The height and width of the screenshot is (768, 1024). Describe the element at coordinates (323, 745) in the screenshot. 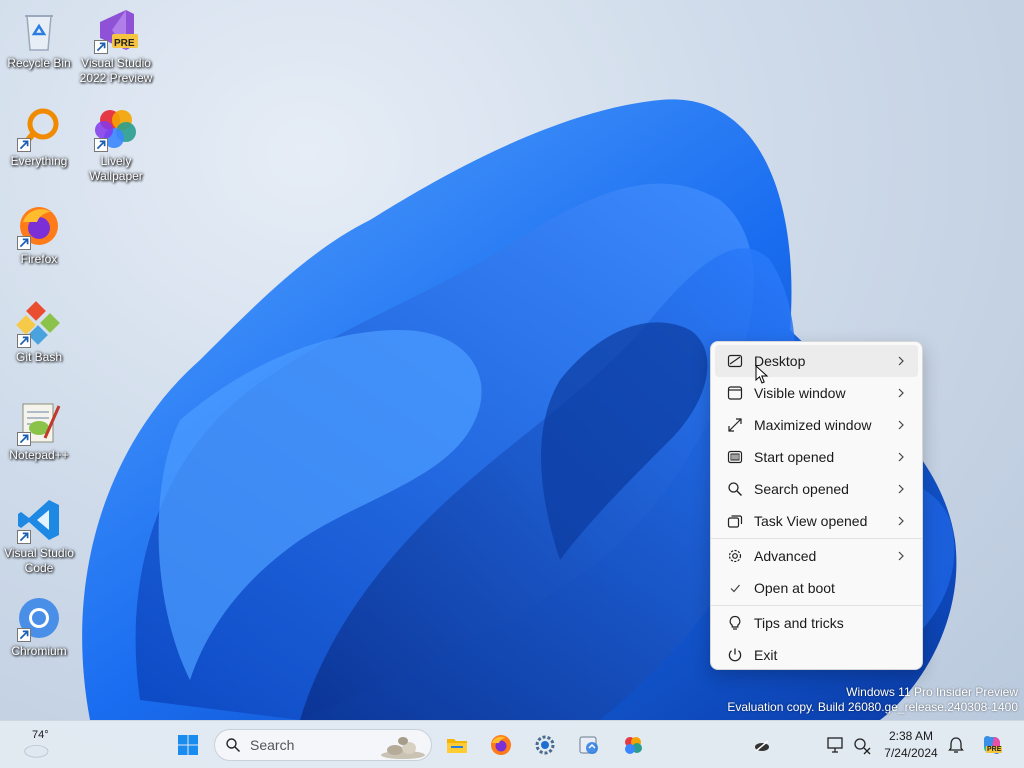

I see `taskbar-search-box: Search` at that location.